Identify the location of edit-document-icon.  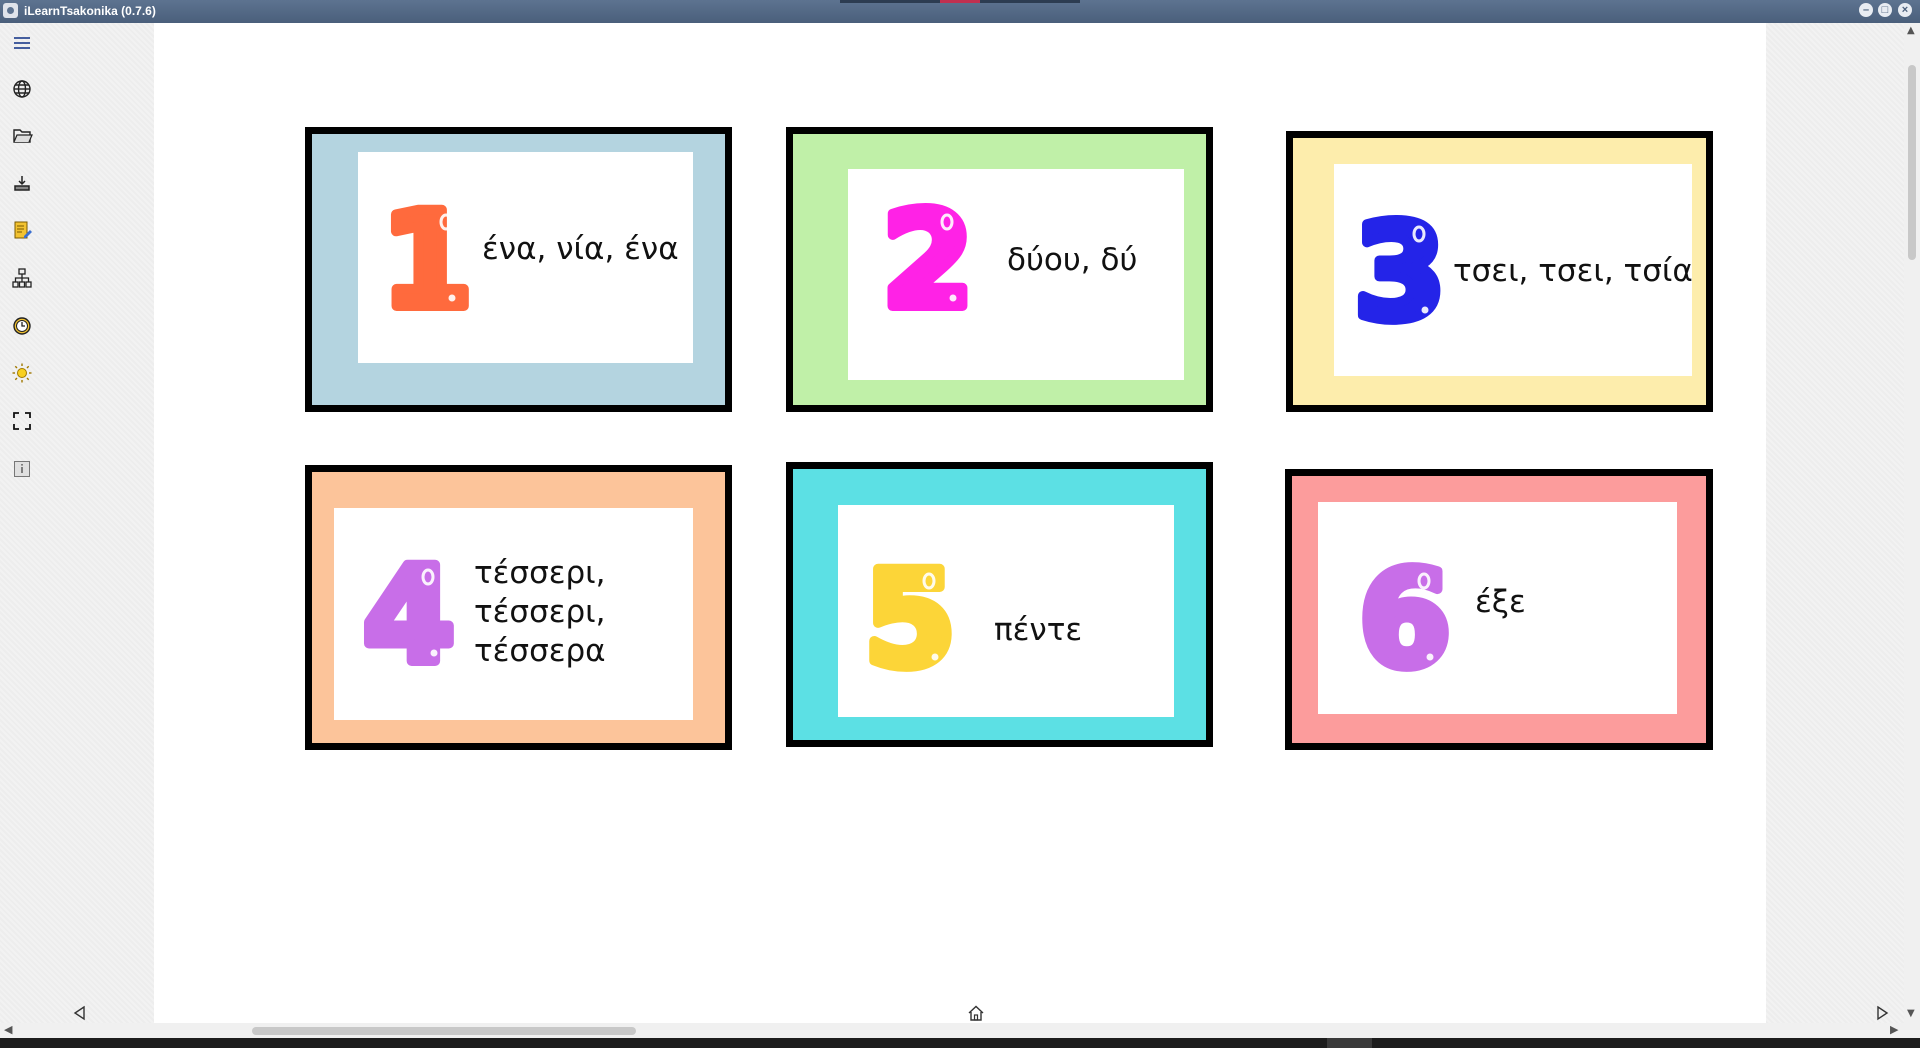
(22, 230).